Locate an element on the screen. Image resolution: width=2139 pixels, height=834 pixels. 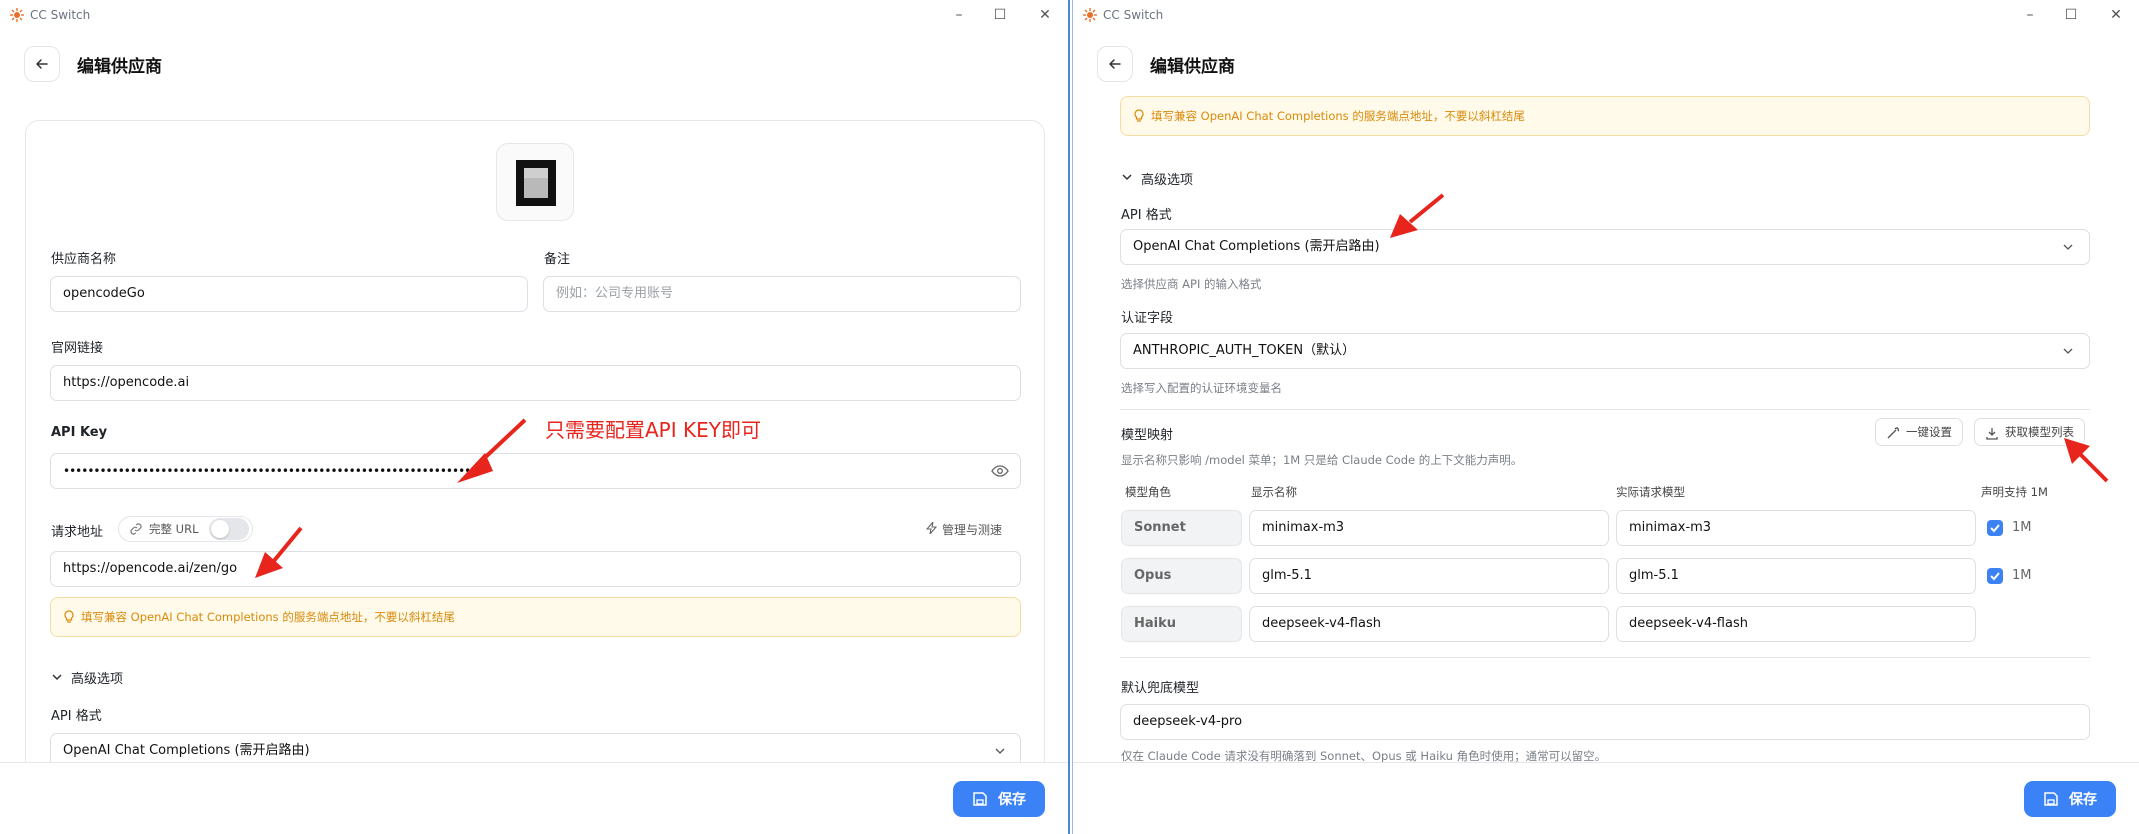
provider-icon-box is located at coordinates (535, 182).